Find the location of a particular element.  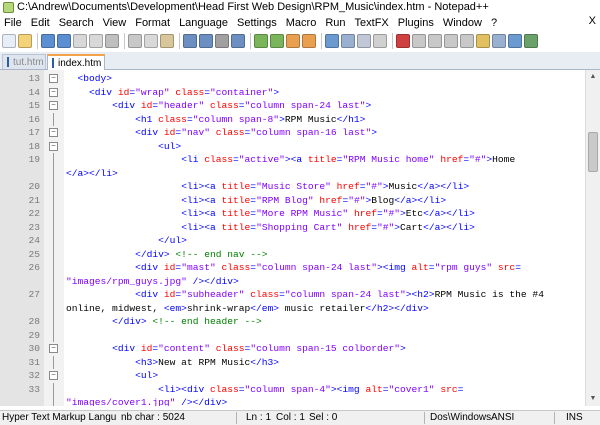

spellcheck-icon is located at coordinates (531, 41).